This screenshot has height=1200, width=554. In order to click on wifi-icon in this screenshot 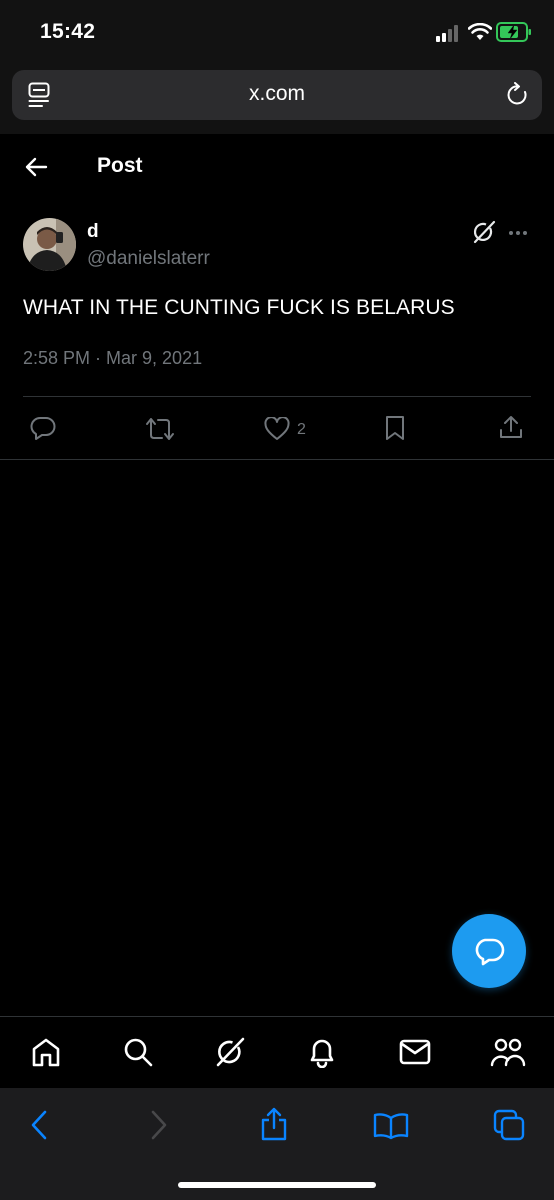, I will do `click(480, 32)`.